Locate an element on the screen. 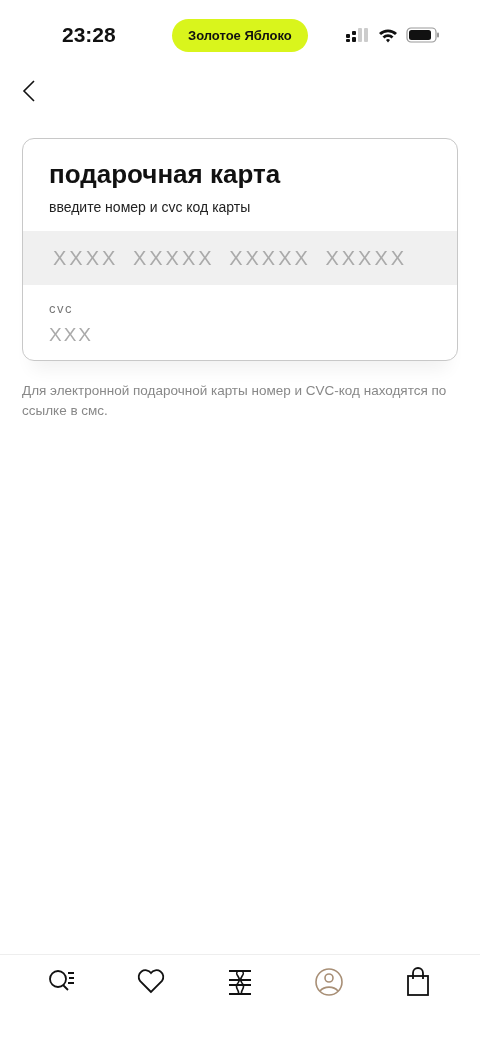 The width and height of the screenshot is (480, 1043). card-subtitle: введите номер и cvc код карты is located at coordinates (150, 207).